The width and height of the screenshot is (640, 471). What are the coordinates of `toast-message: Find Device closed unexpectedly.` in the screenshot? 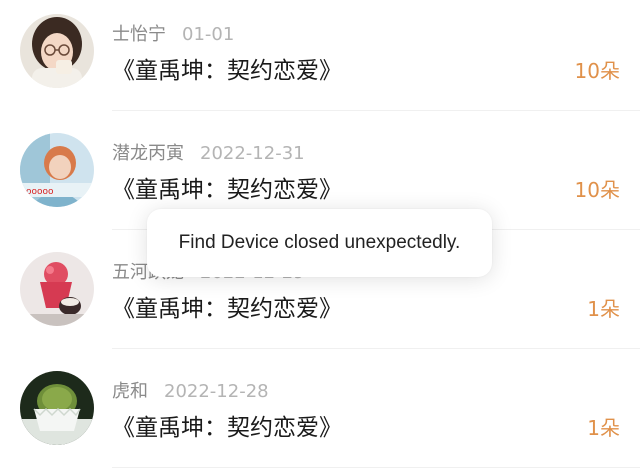 It's located at (319, 243).